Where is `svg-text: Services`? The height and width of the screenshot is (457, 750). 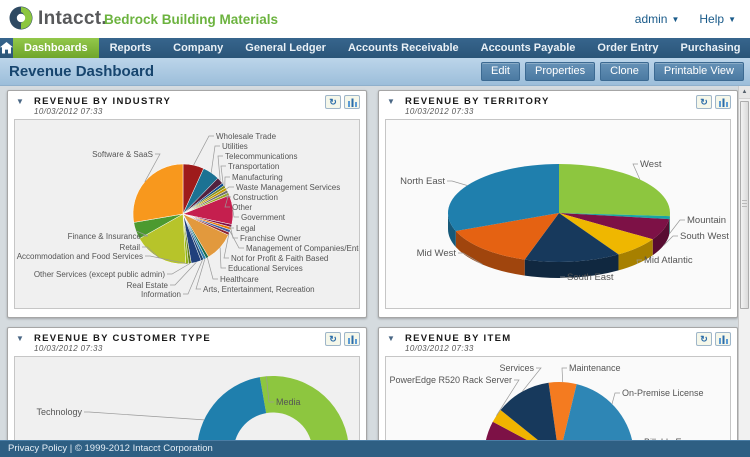 svg-text: Services is located at coordinates (516, 368).